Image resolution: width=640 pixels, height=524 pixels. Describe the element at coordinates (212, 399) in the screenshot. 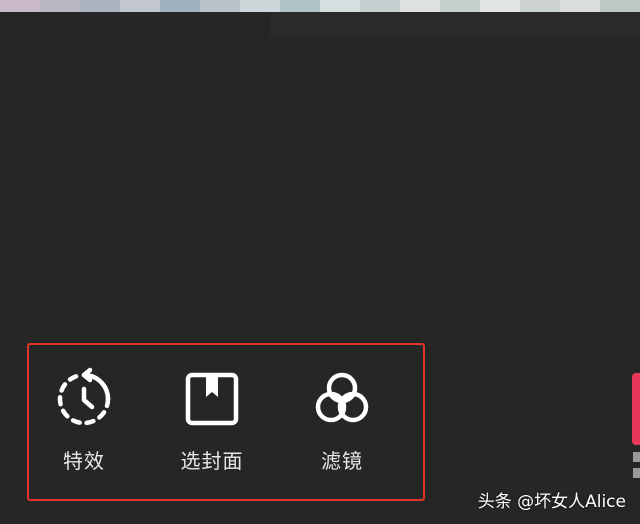

I see `cover-bookmark-icon` at that location.